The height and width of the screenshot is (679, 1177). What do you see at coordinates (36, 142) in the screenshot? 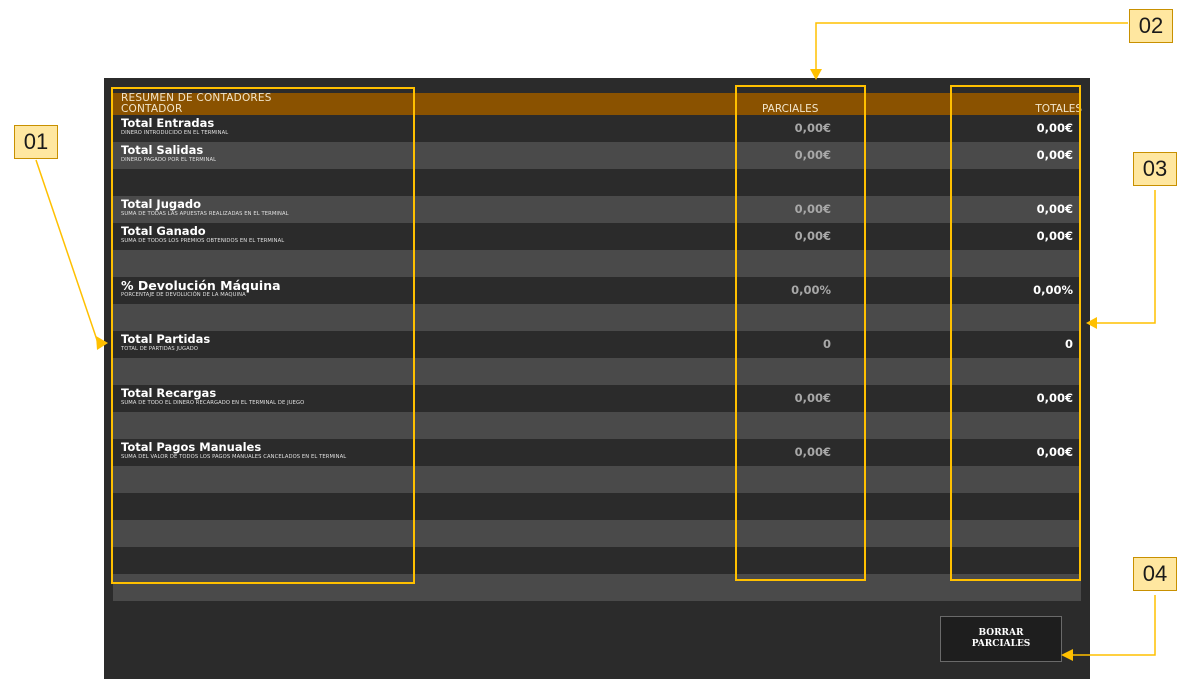
I see `callout-01: 01` at bounding box center [36, 142].